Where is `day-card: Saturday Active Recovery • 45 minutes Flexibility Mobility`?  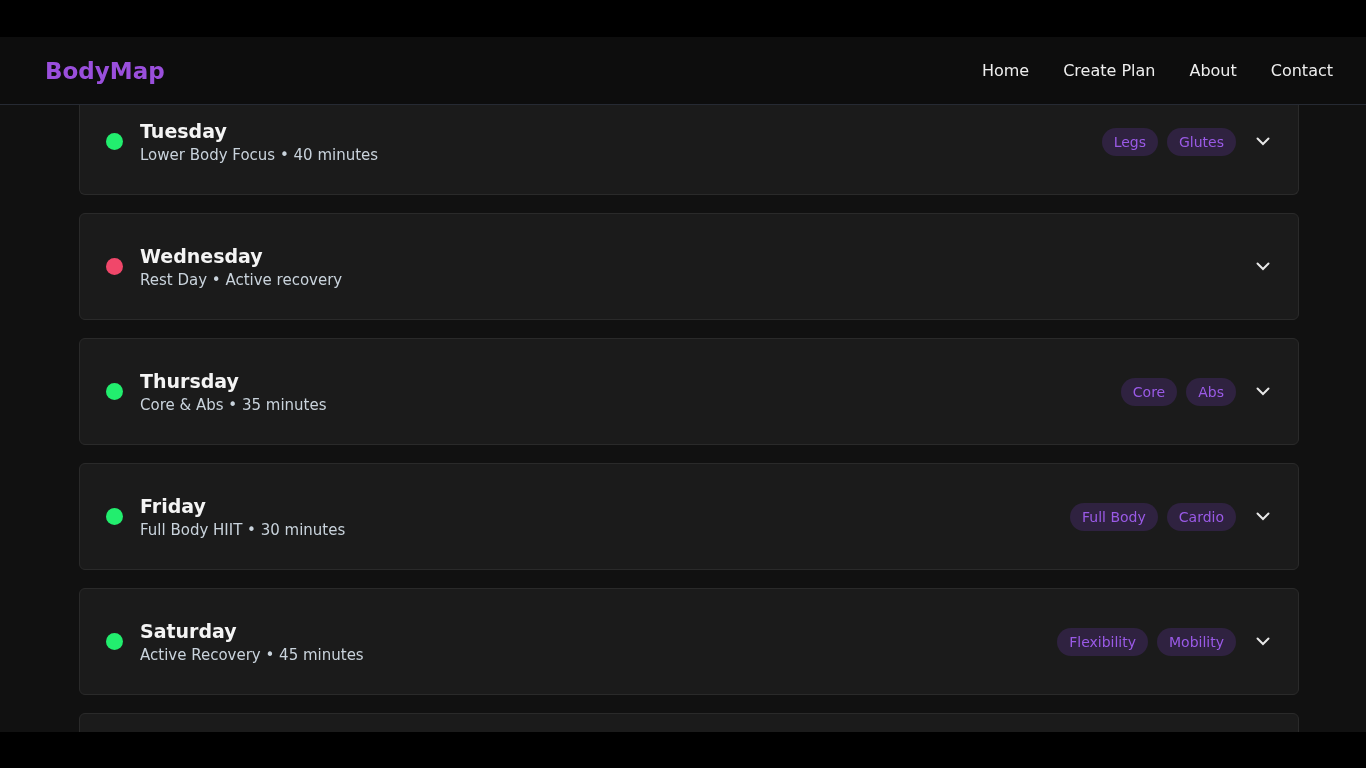 day-card: Saturday Active Recovery • 45 minutes Flexibility Mobility is located at coordinates (689, 641).